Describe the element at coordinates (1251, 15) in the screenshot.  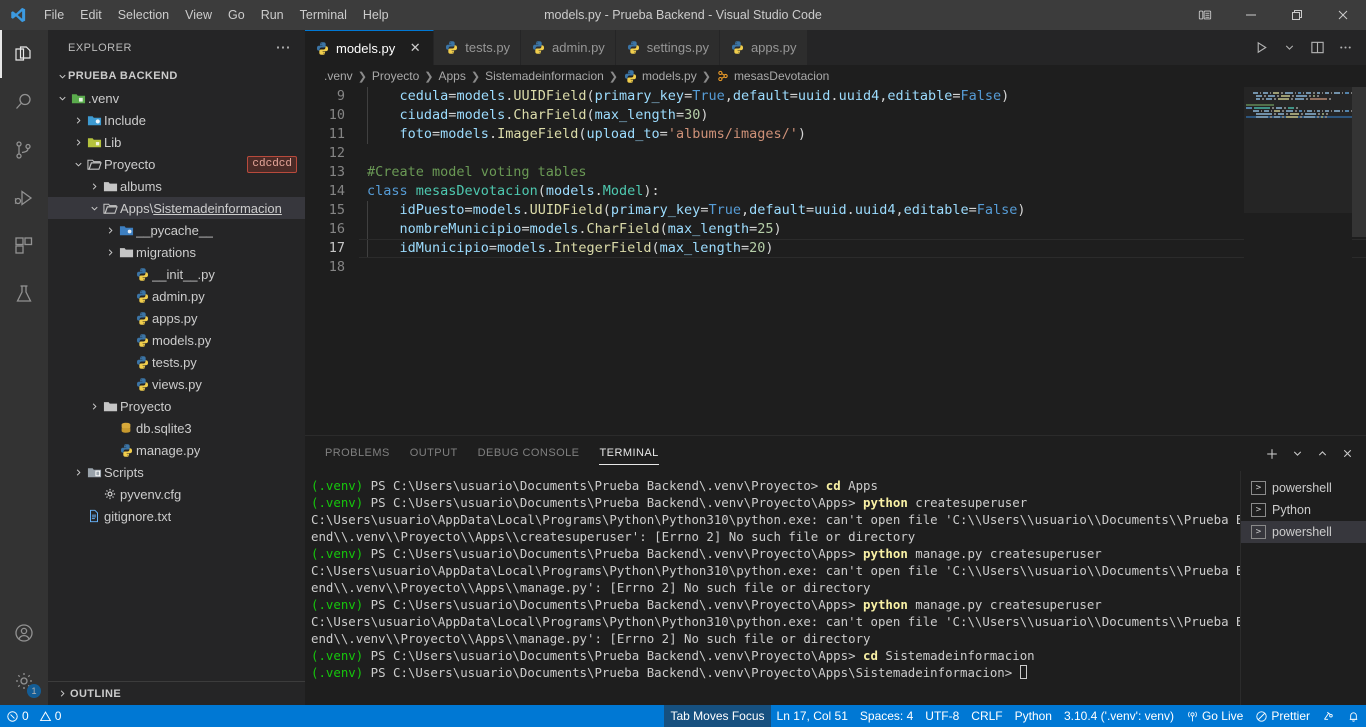
I see `minimize-icon` at that location.